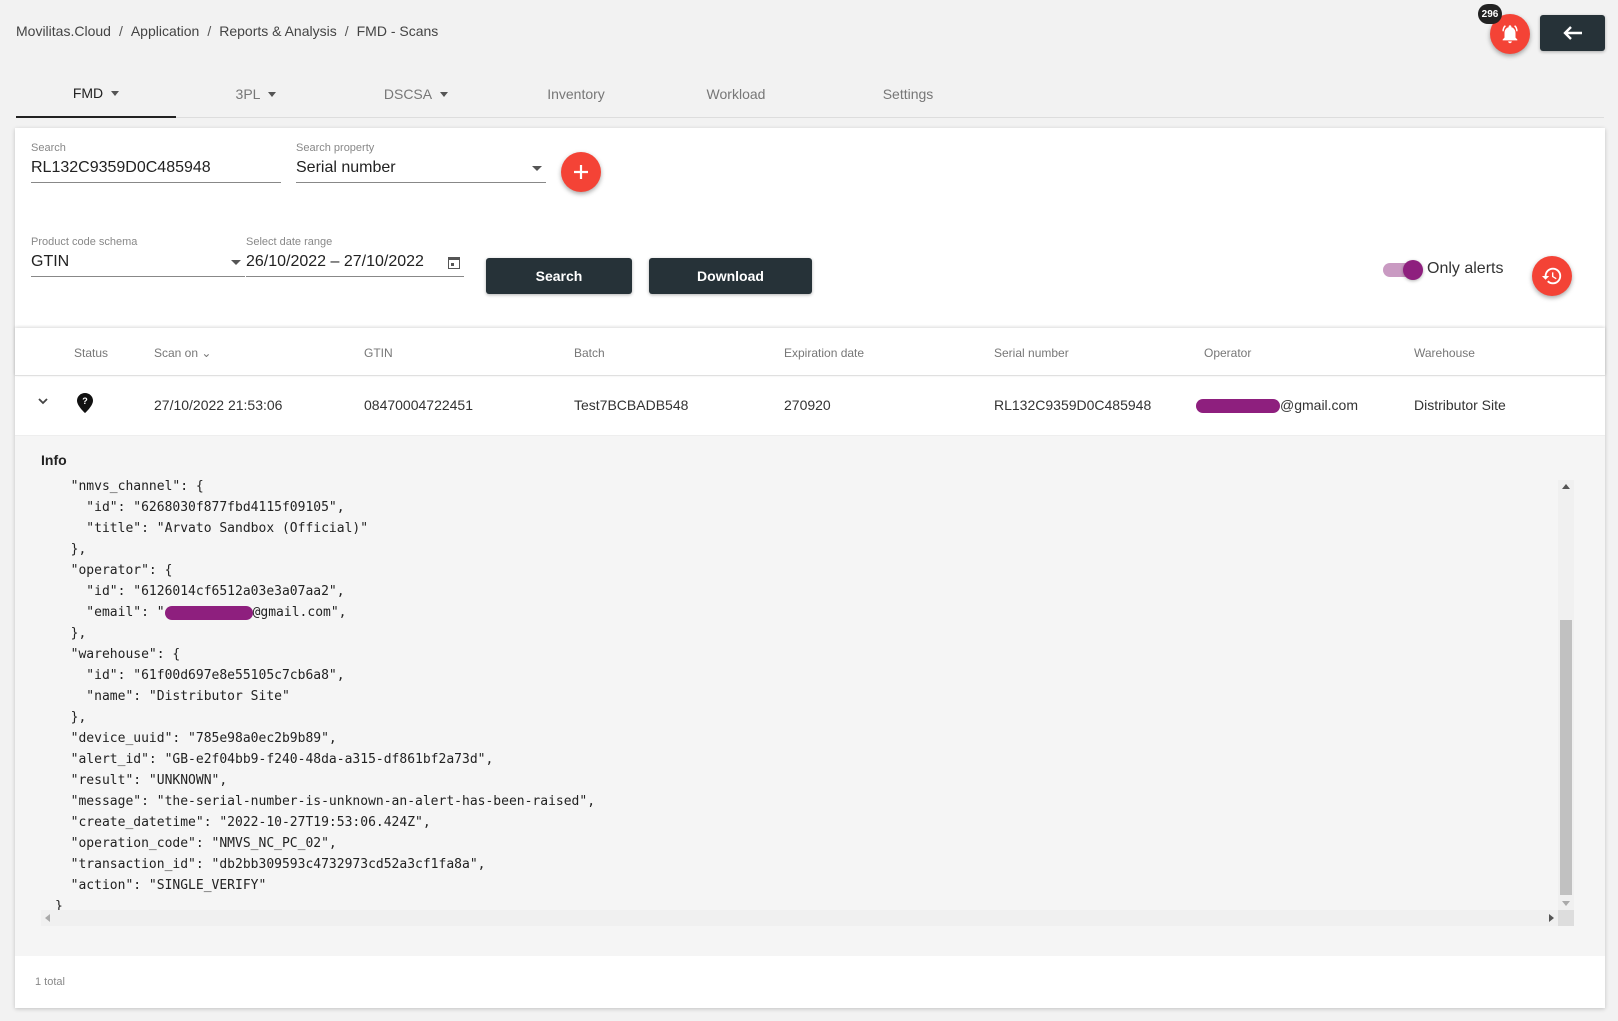 Image resolution: width=1618 pixels, height=1021 pixels. What do you see at coordinates (165, 31) in the screenshot?
I see `breadcrumb-item-application: Application` at bounding box center [165, 31].